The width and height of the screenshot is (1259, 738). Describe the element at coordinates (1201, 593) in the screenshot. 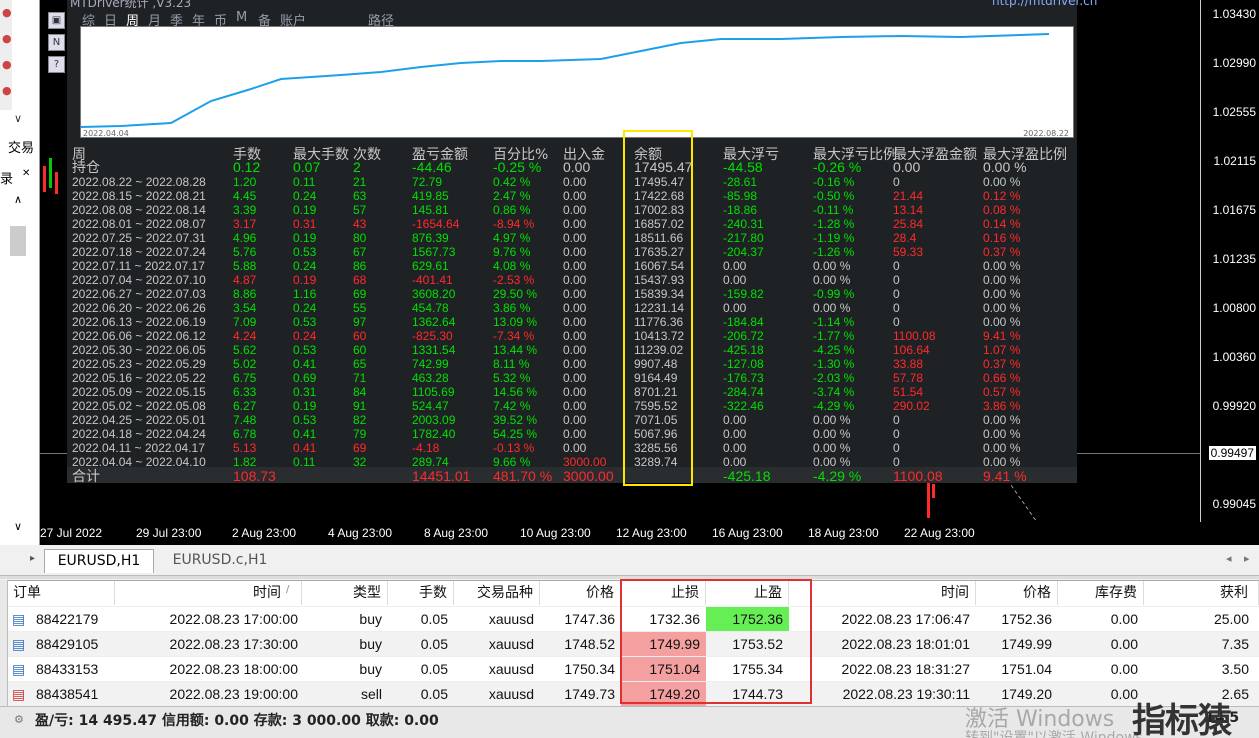

I see `col-profit: 获利` at that location.